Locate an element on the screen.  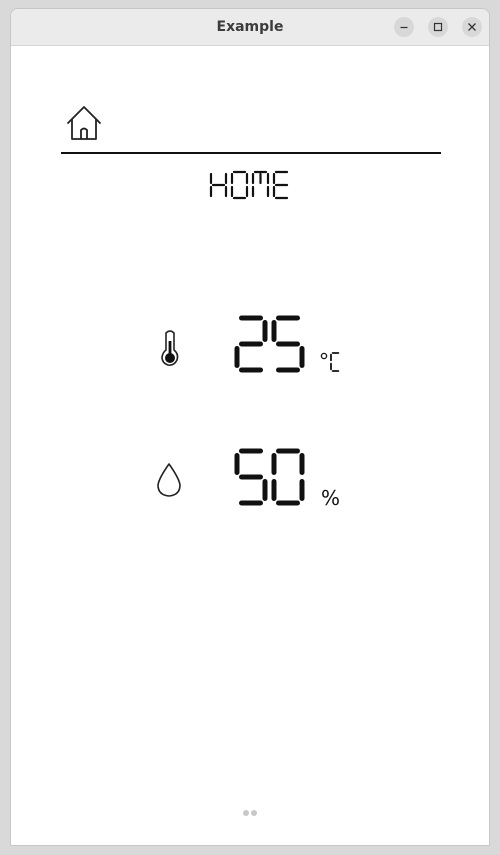
title-bar: Example is located at coordinates (250, 27).